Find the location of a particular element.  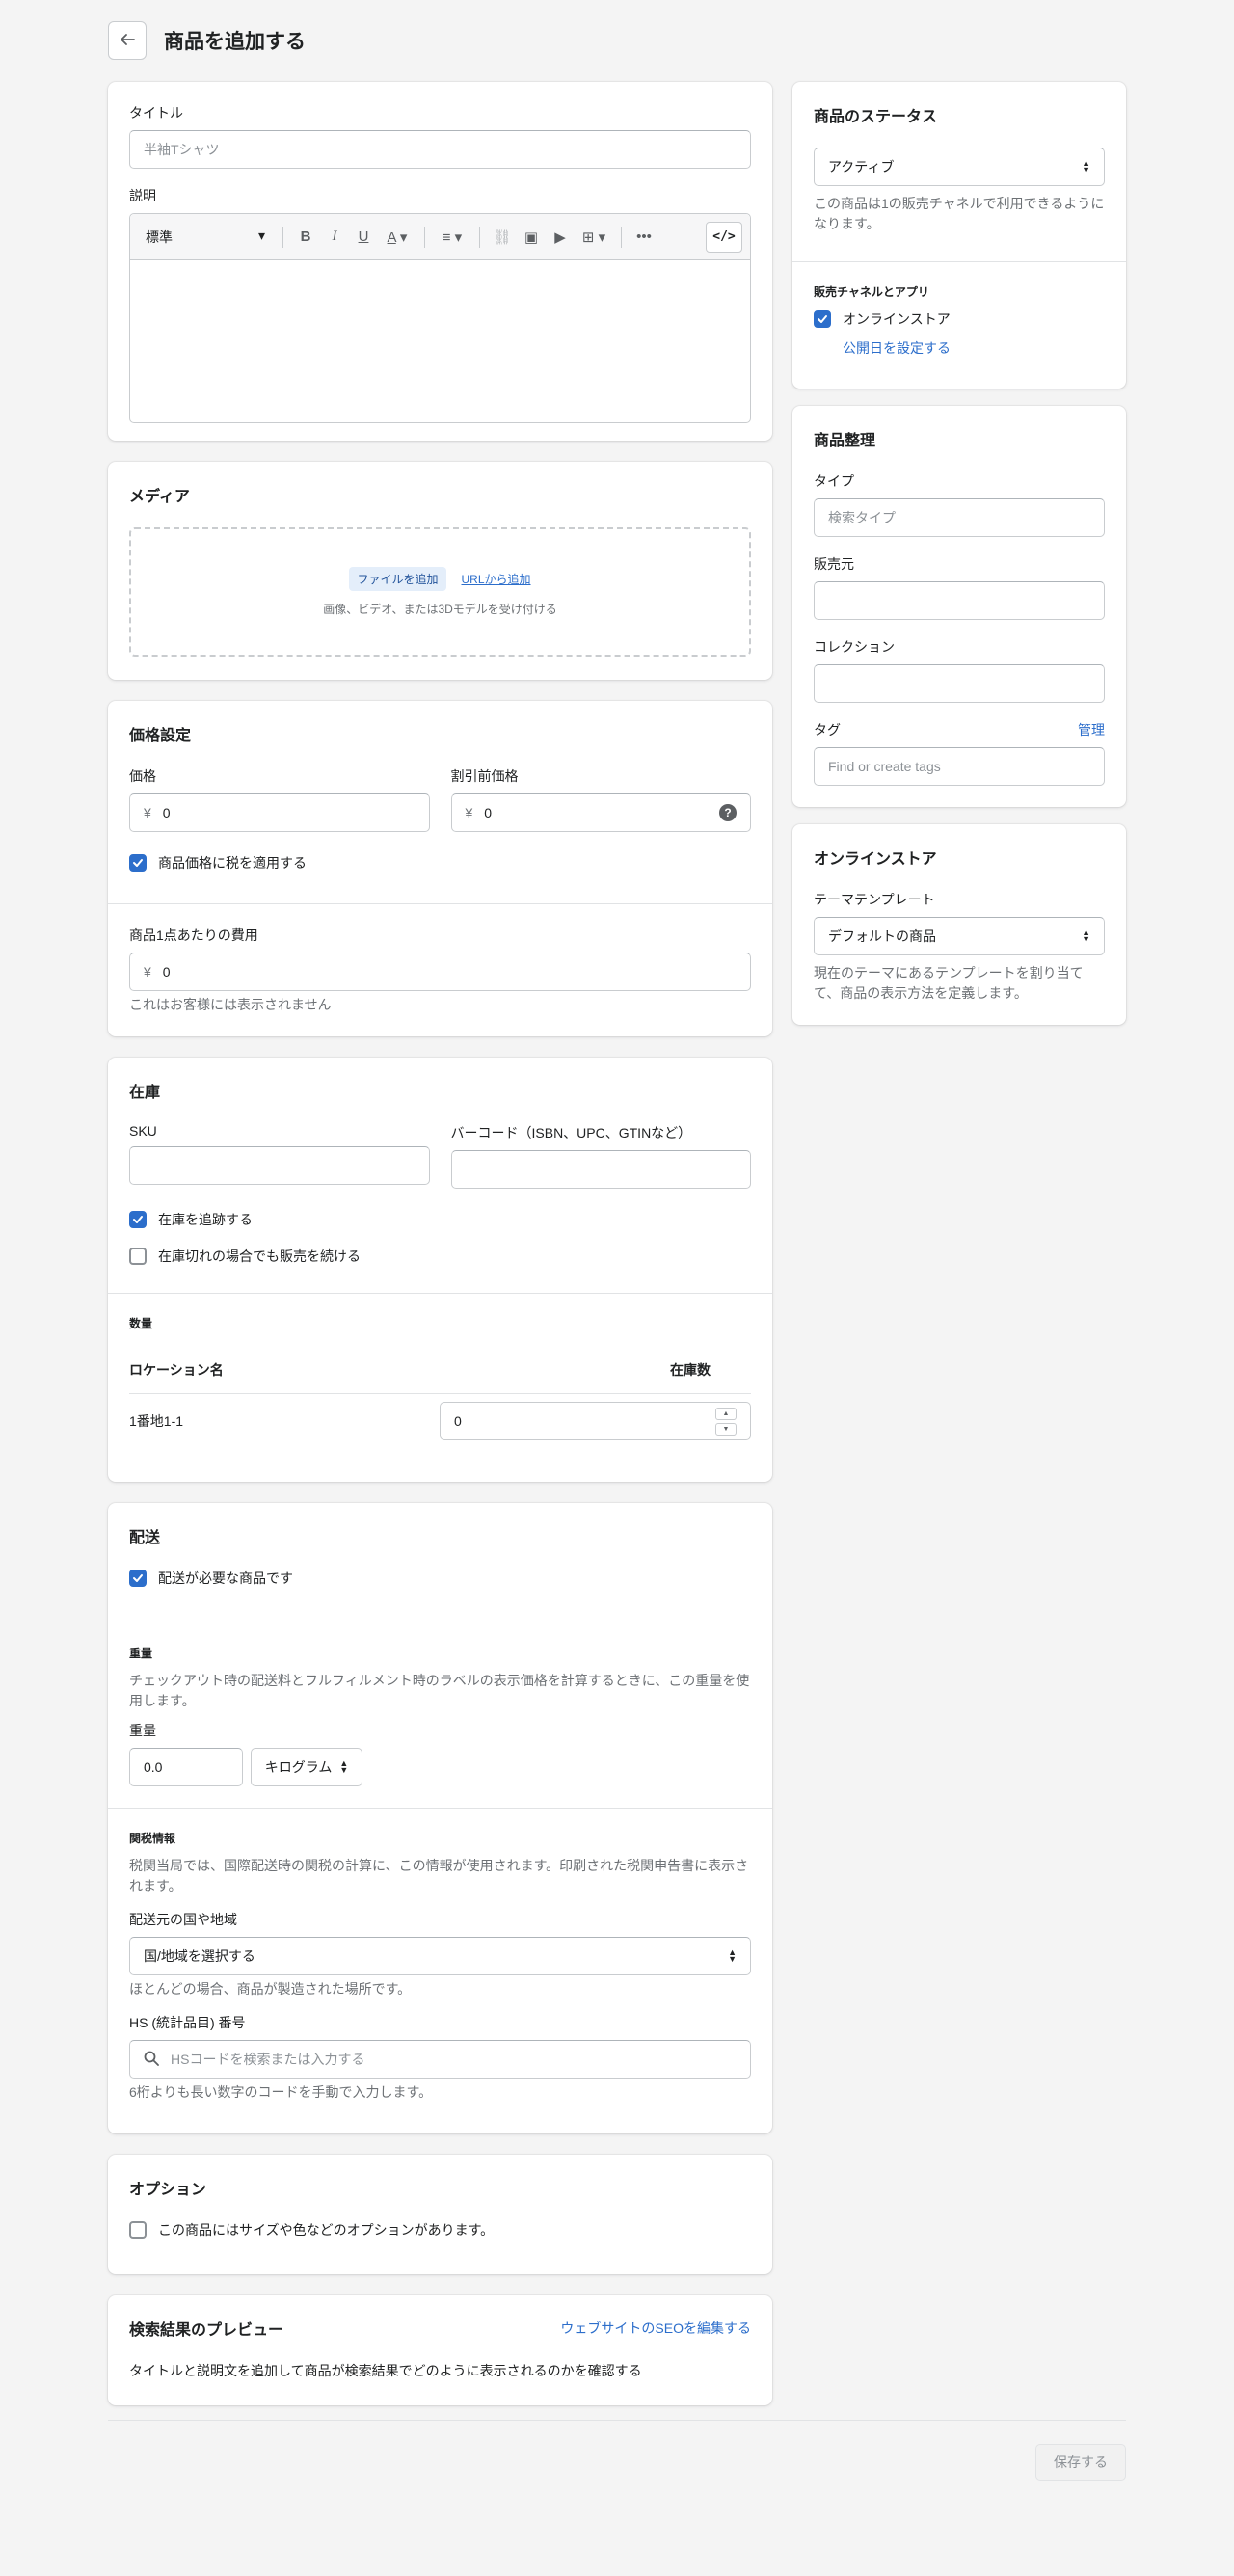

media-hint: 画像、ビデオ、または3Dモデルを受け付ける is located at coordinates (440, 610).